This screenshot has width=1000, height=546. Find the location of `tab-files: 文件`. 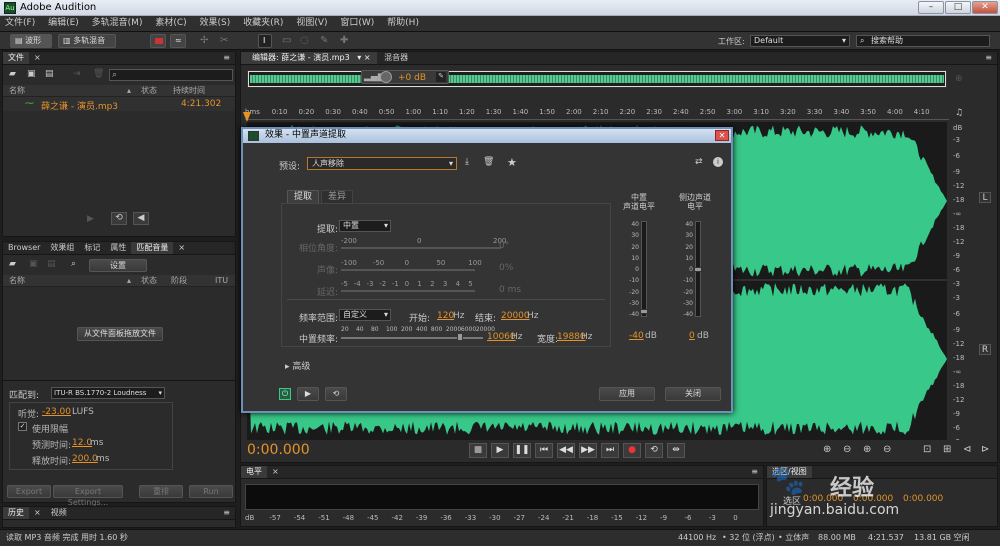

tab-files: 文件 is located at coordinates (16, 58).